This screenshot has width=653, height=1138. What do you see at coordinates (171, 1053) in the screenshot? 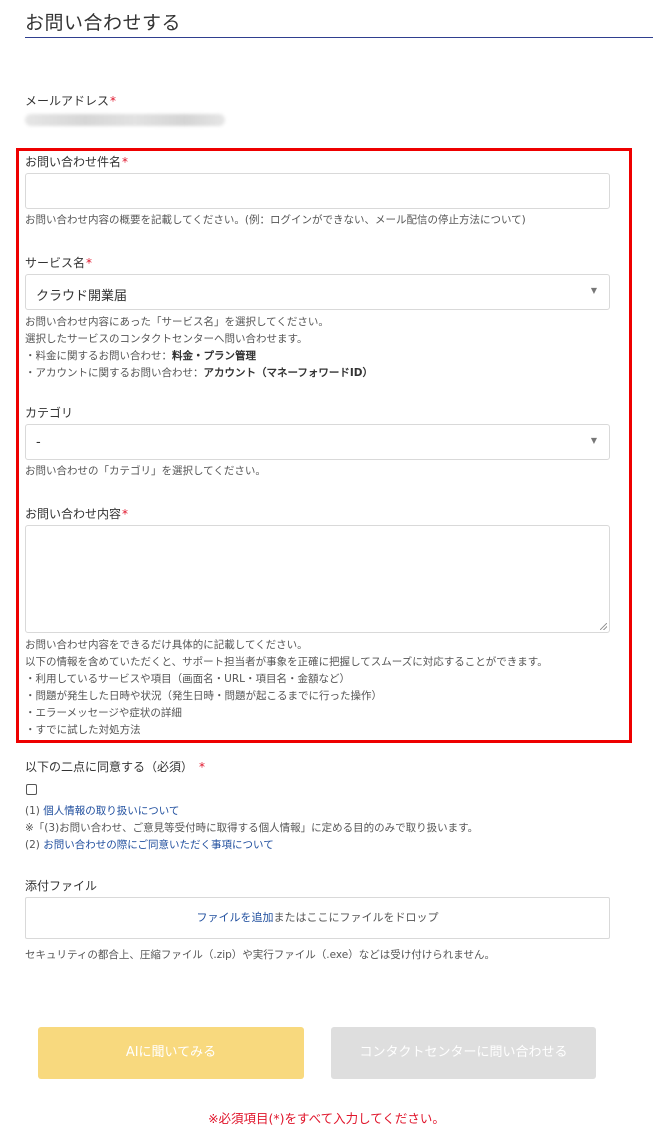
I see `ask-ai-button: AIに聞いてみる` at bounding box center [171, 1053].